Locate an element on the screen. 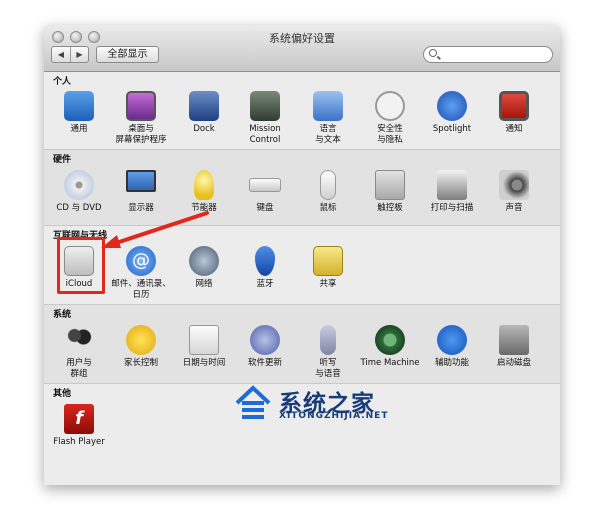 This screenshot has height=518, width=600. cd-dvd-icon is located at coordinates (79, 185).